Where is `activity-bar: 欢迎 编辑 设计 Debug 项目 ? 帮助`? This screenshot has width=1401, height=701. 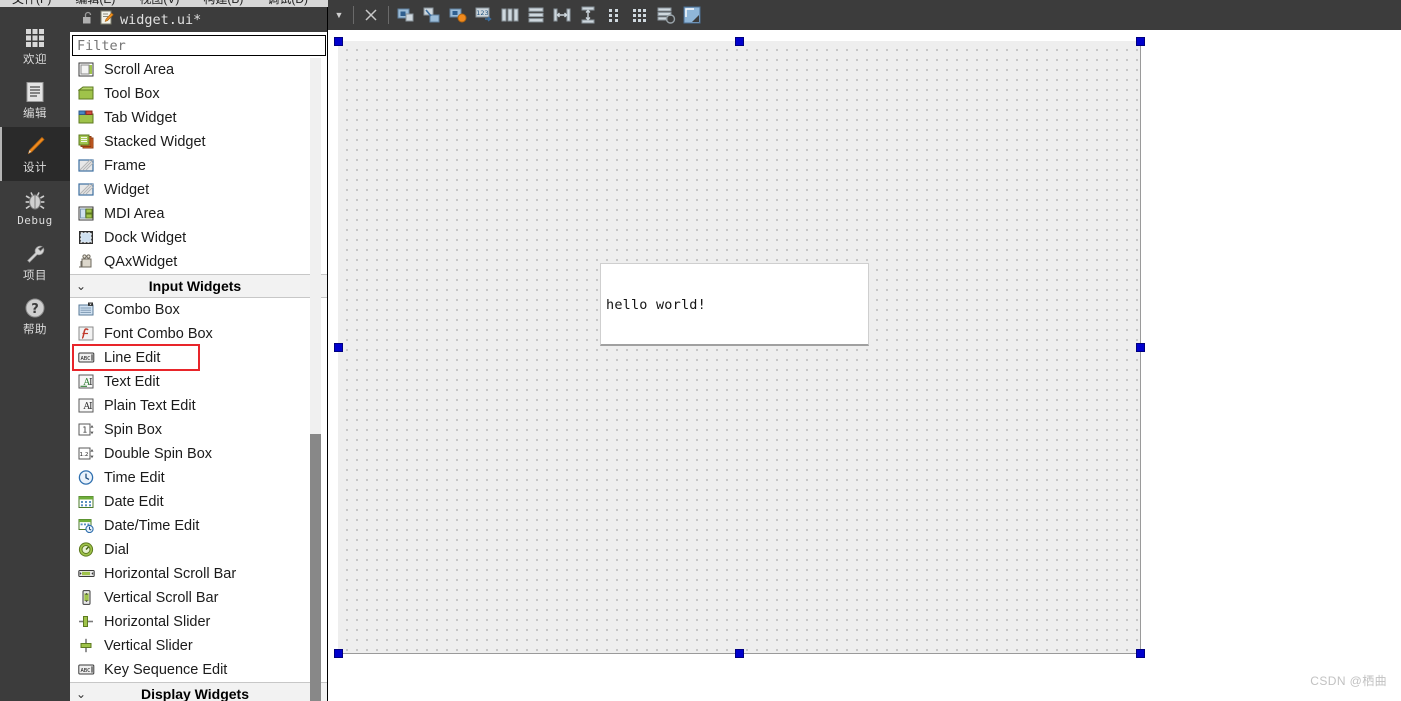 activity-bar: 欢迎 编辑 设计 Debug 项目 ? 帮助 is located at coordinates (35, 354).